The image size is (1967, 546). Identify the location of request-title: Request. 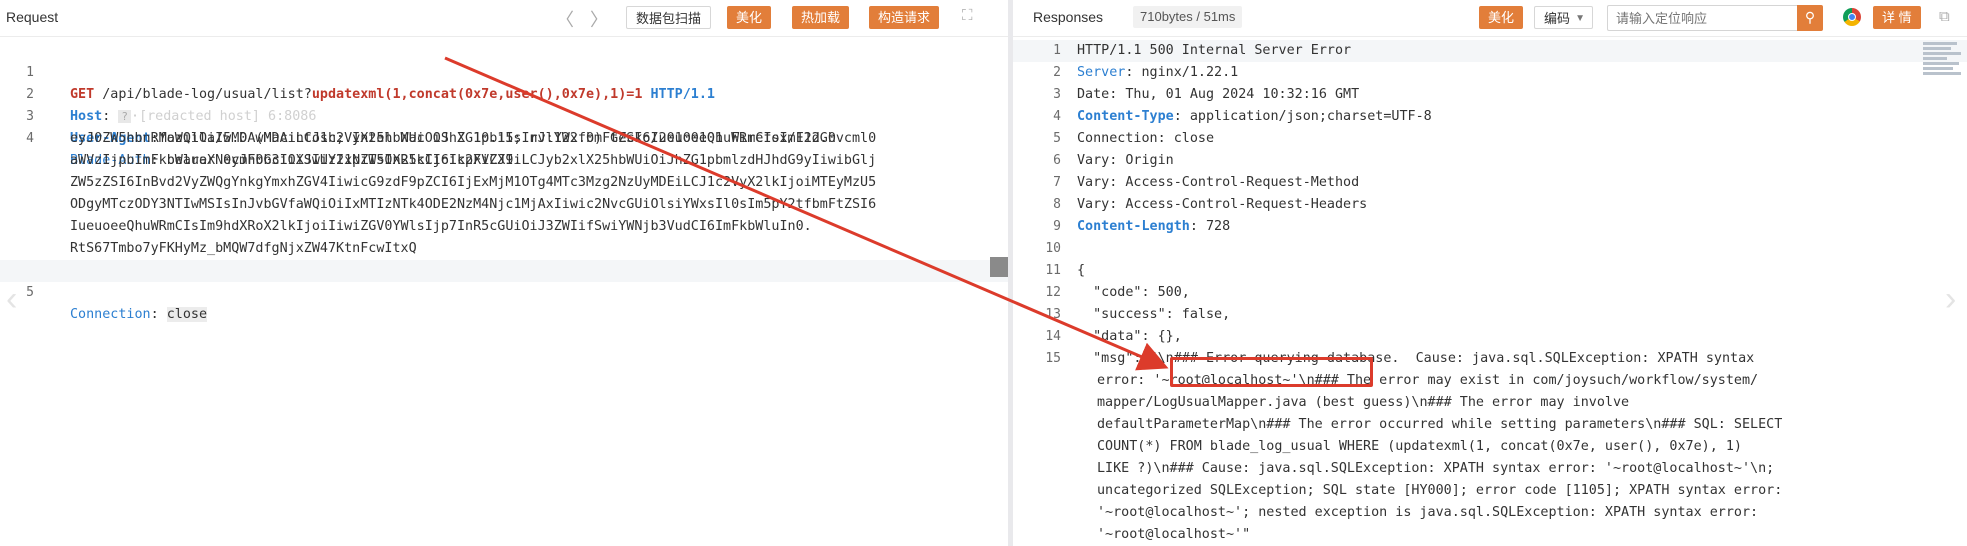
(32, 17).